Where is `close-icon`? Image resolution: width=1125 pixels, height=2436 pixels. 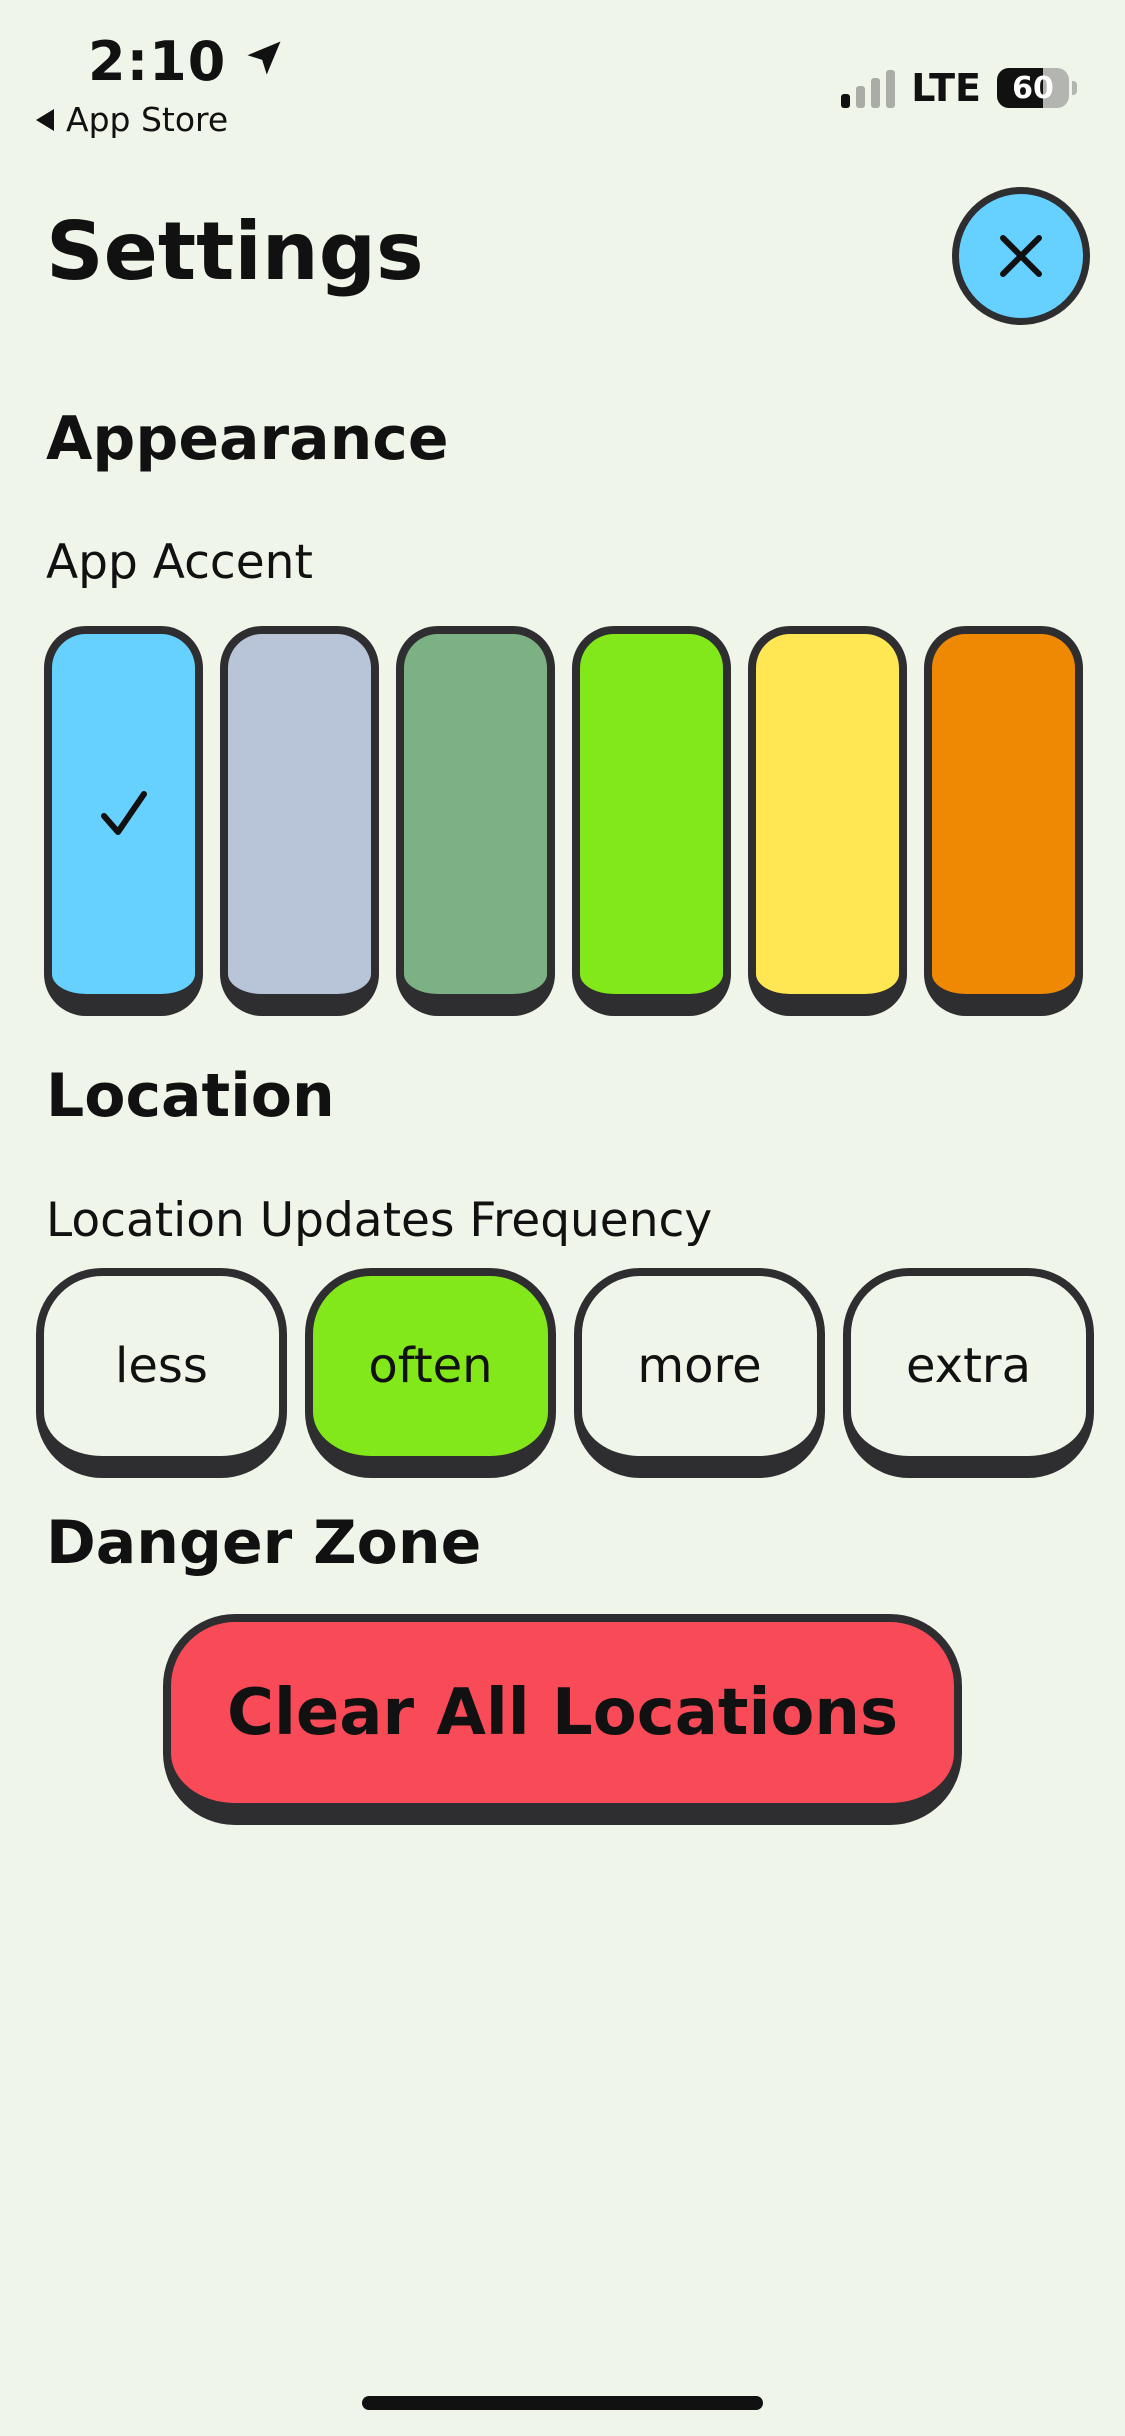
close-icon is located at coordinates (1021, 256).